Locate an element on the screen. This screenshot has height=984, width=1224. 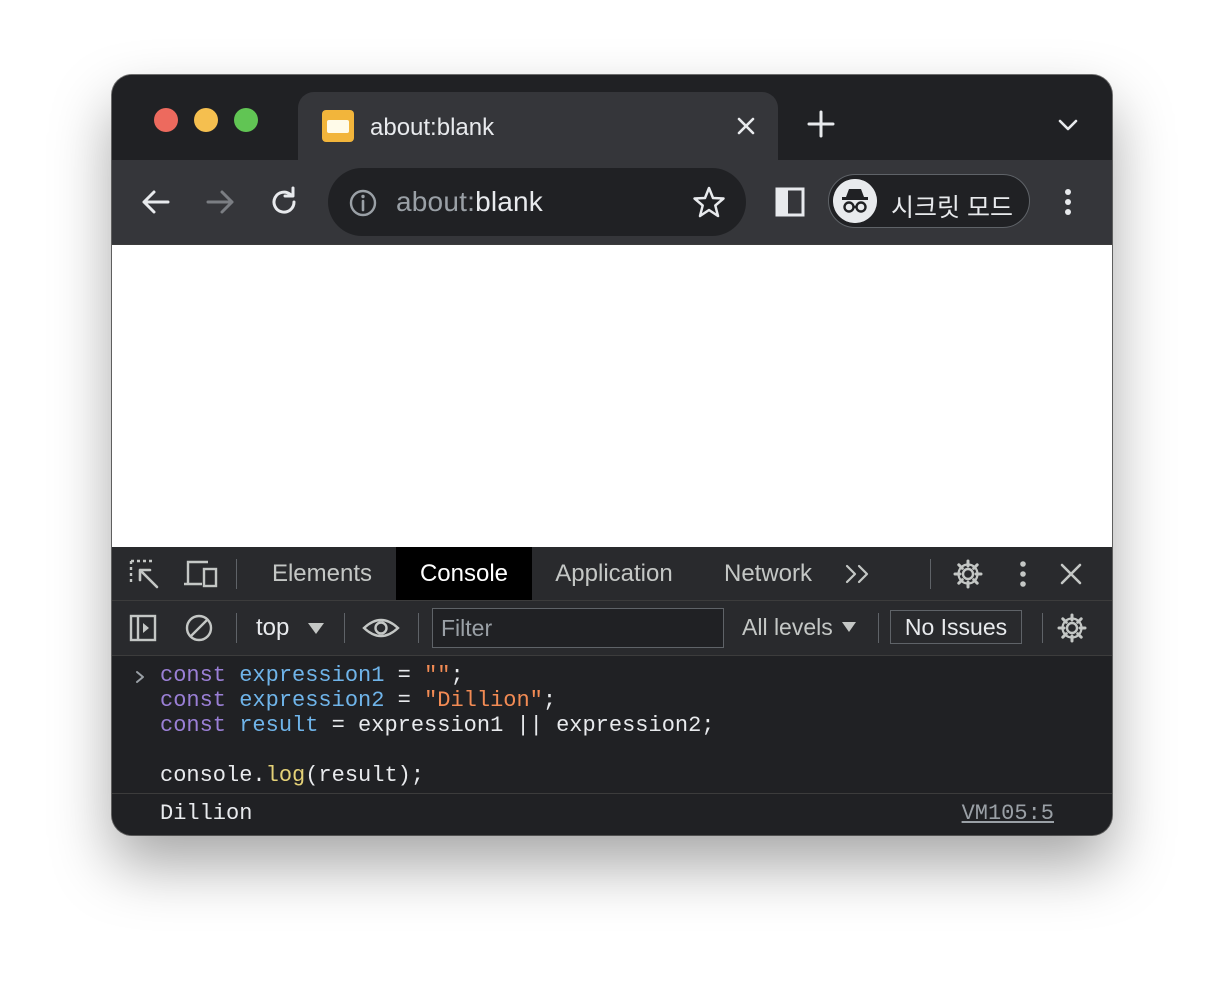
incognito-icon is located at coordinates (855, 201).